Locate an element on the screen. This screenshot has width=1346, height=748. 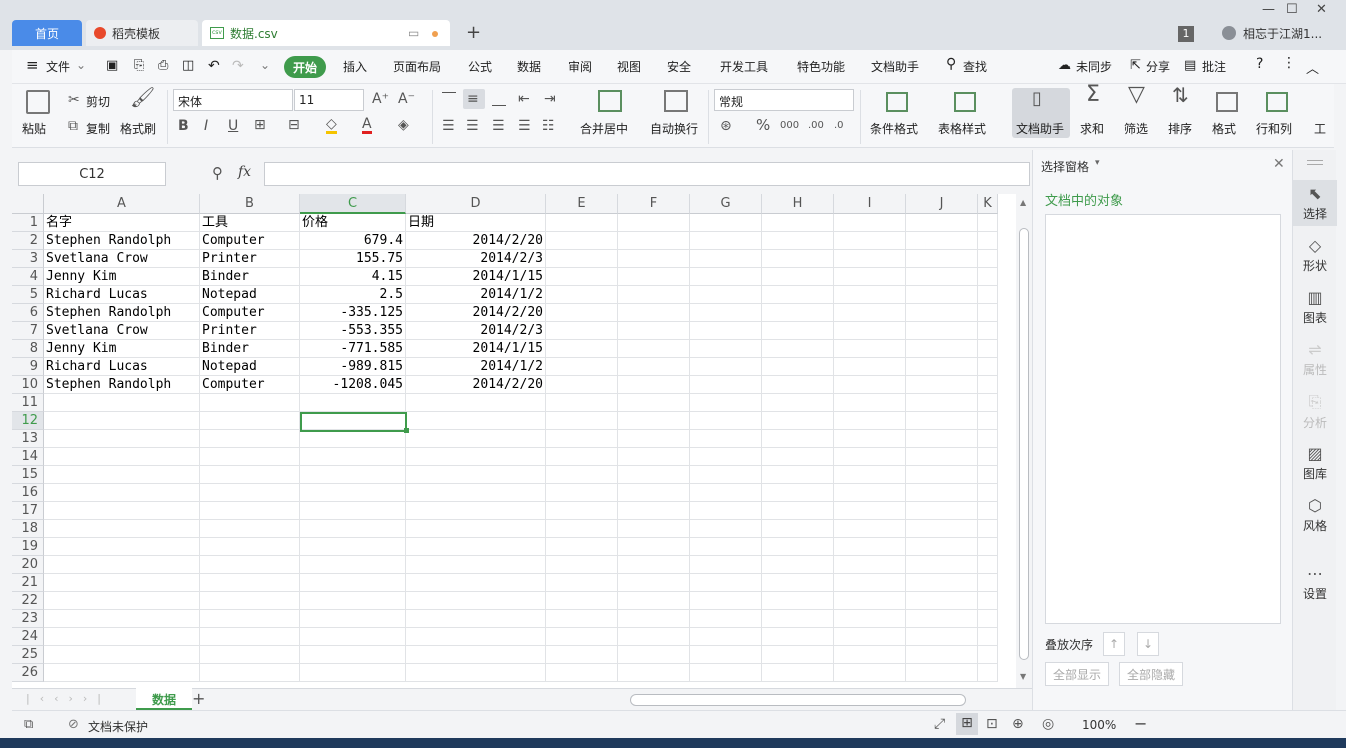
cell-F26 is located at coordinates (654, 673).